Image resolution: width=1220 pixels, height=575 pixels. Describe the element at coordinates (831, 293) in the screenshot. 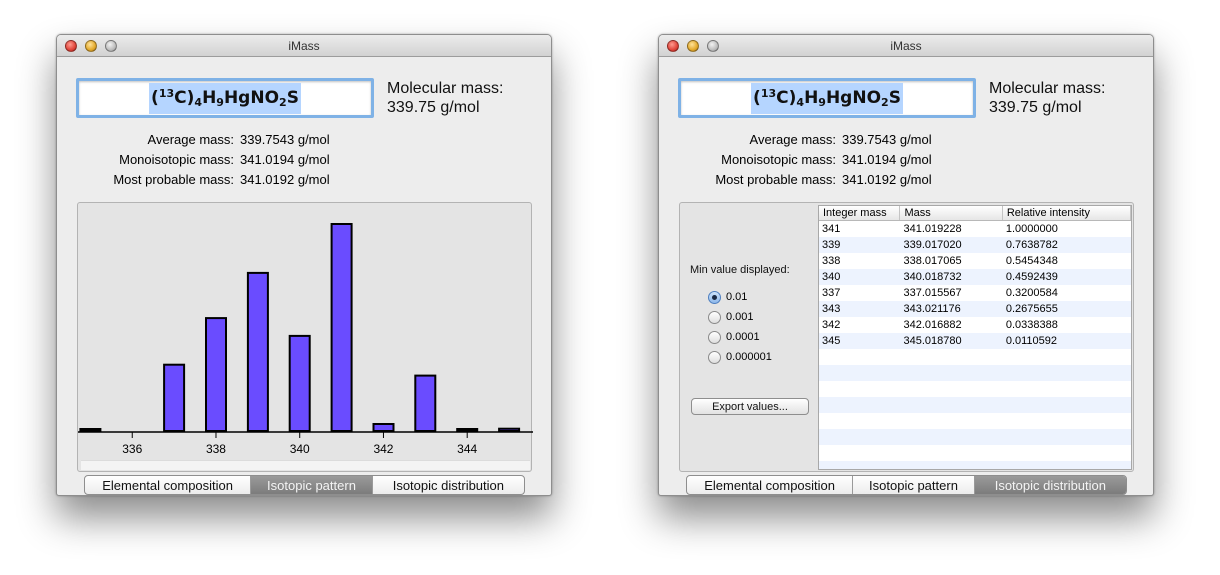

I see `cell-integer-mass: 337` at that location.